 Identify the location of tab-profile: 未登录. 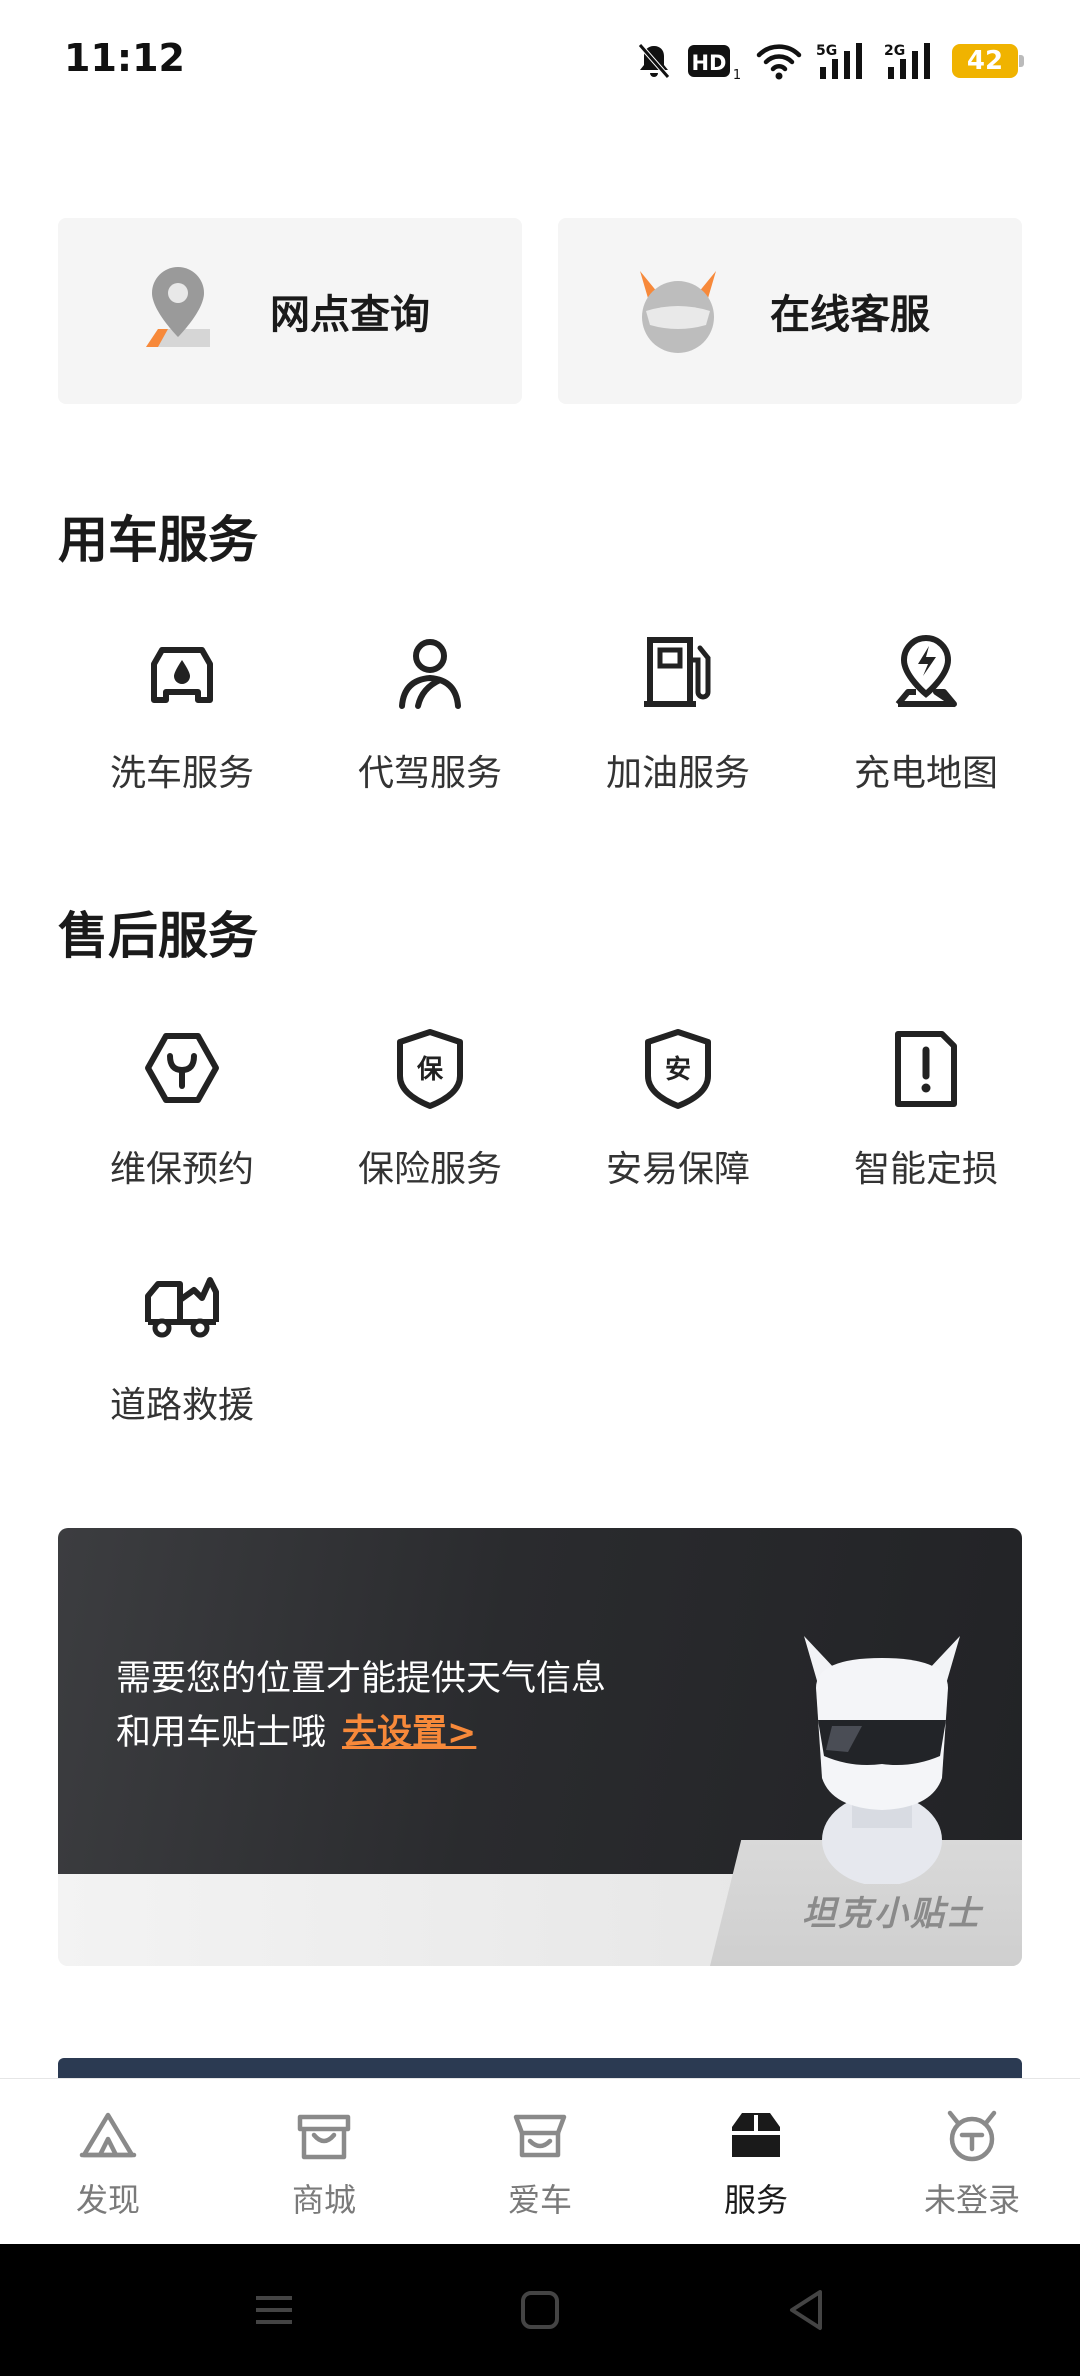
(972, 2162).